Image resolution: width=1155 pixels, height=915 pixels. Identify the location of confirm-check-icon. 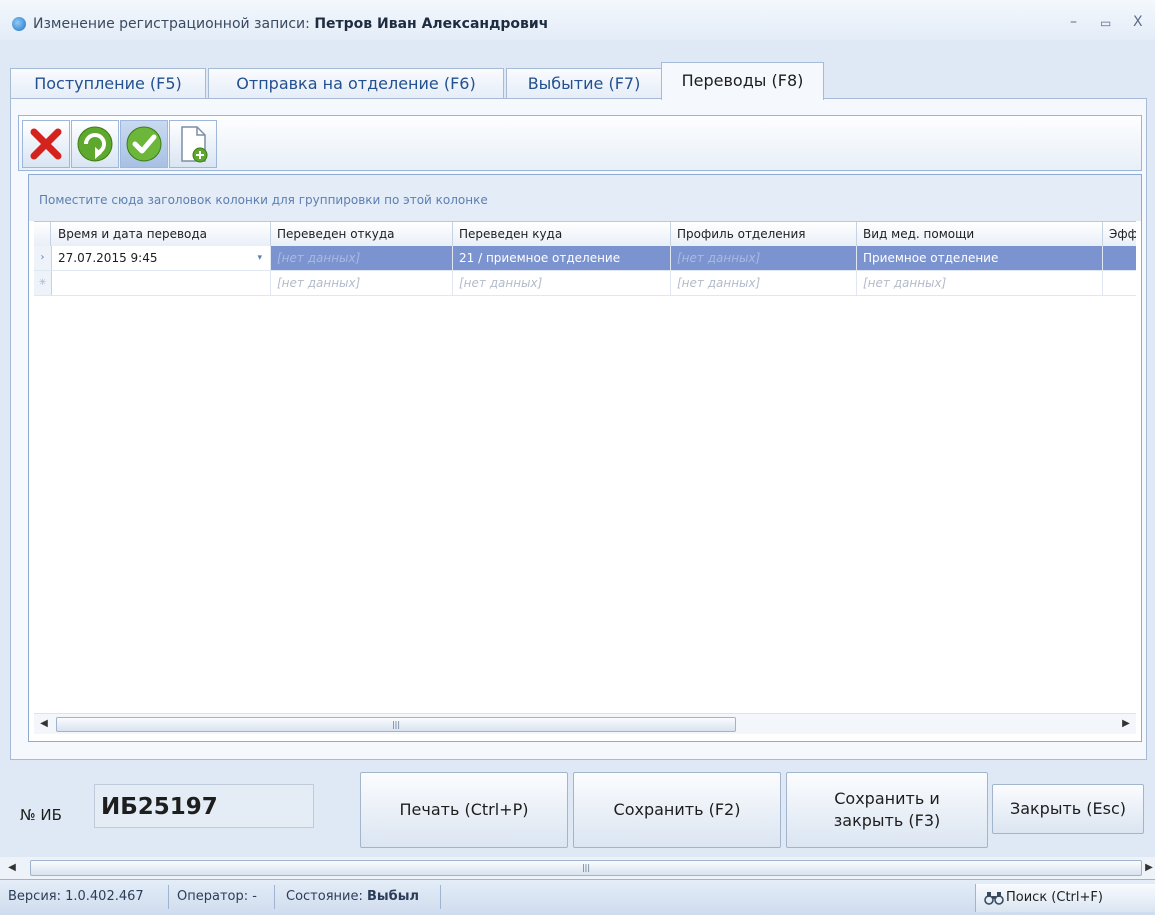
(144, 144).